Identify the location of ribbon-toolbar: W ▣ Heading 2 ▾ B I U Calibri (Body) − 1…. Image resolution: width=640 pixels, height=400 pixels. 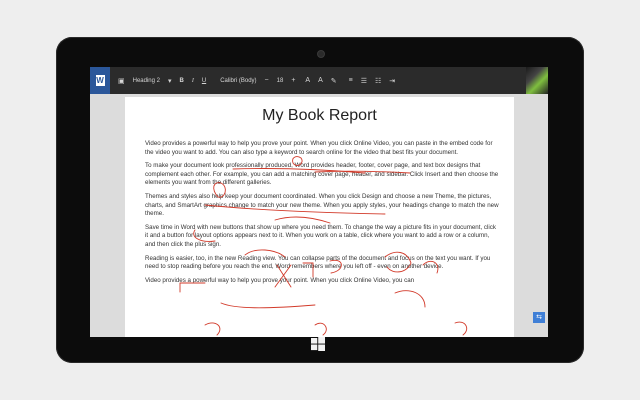
(319, 80).